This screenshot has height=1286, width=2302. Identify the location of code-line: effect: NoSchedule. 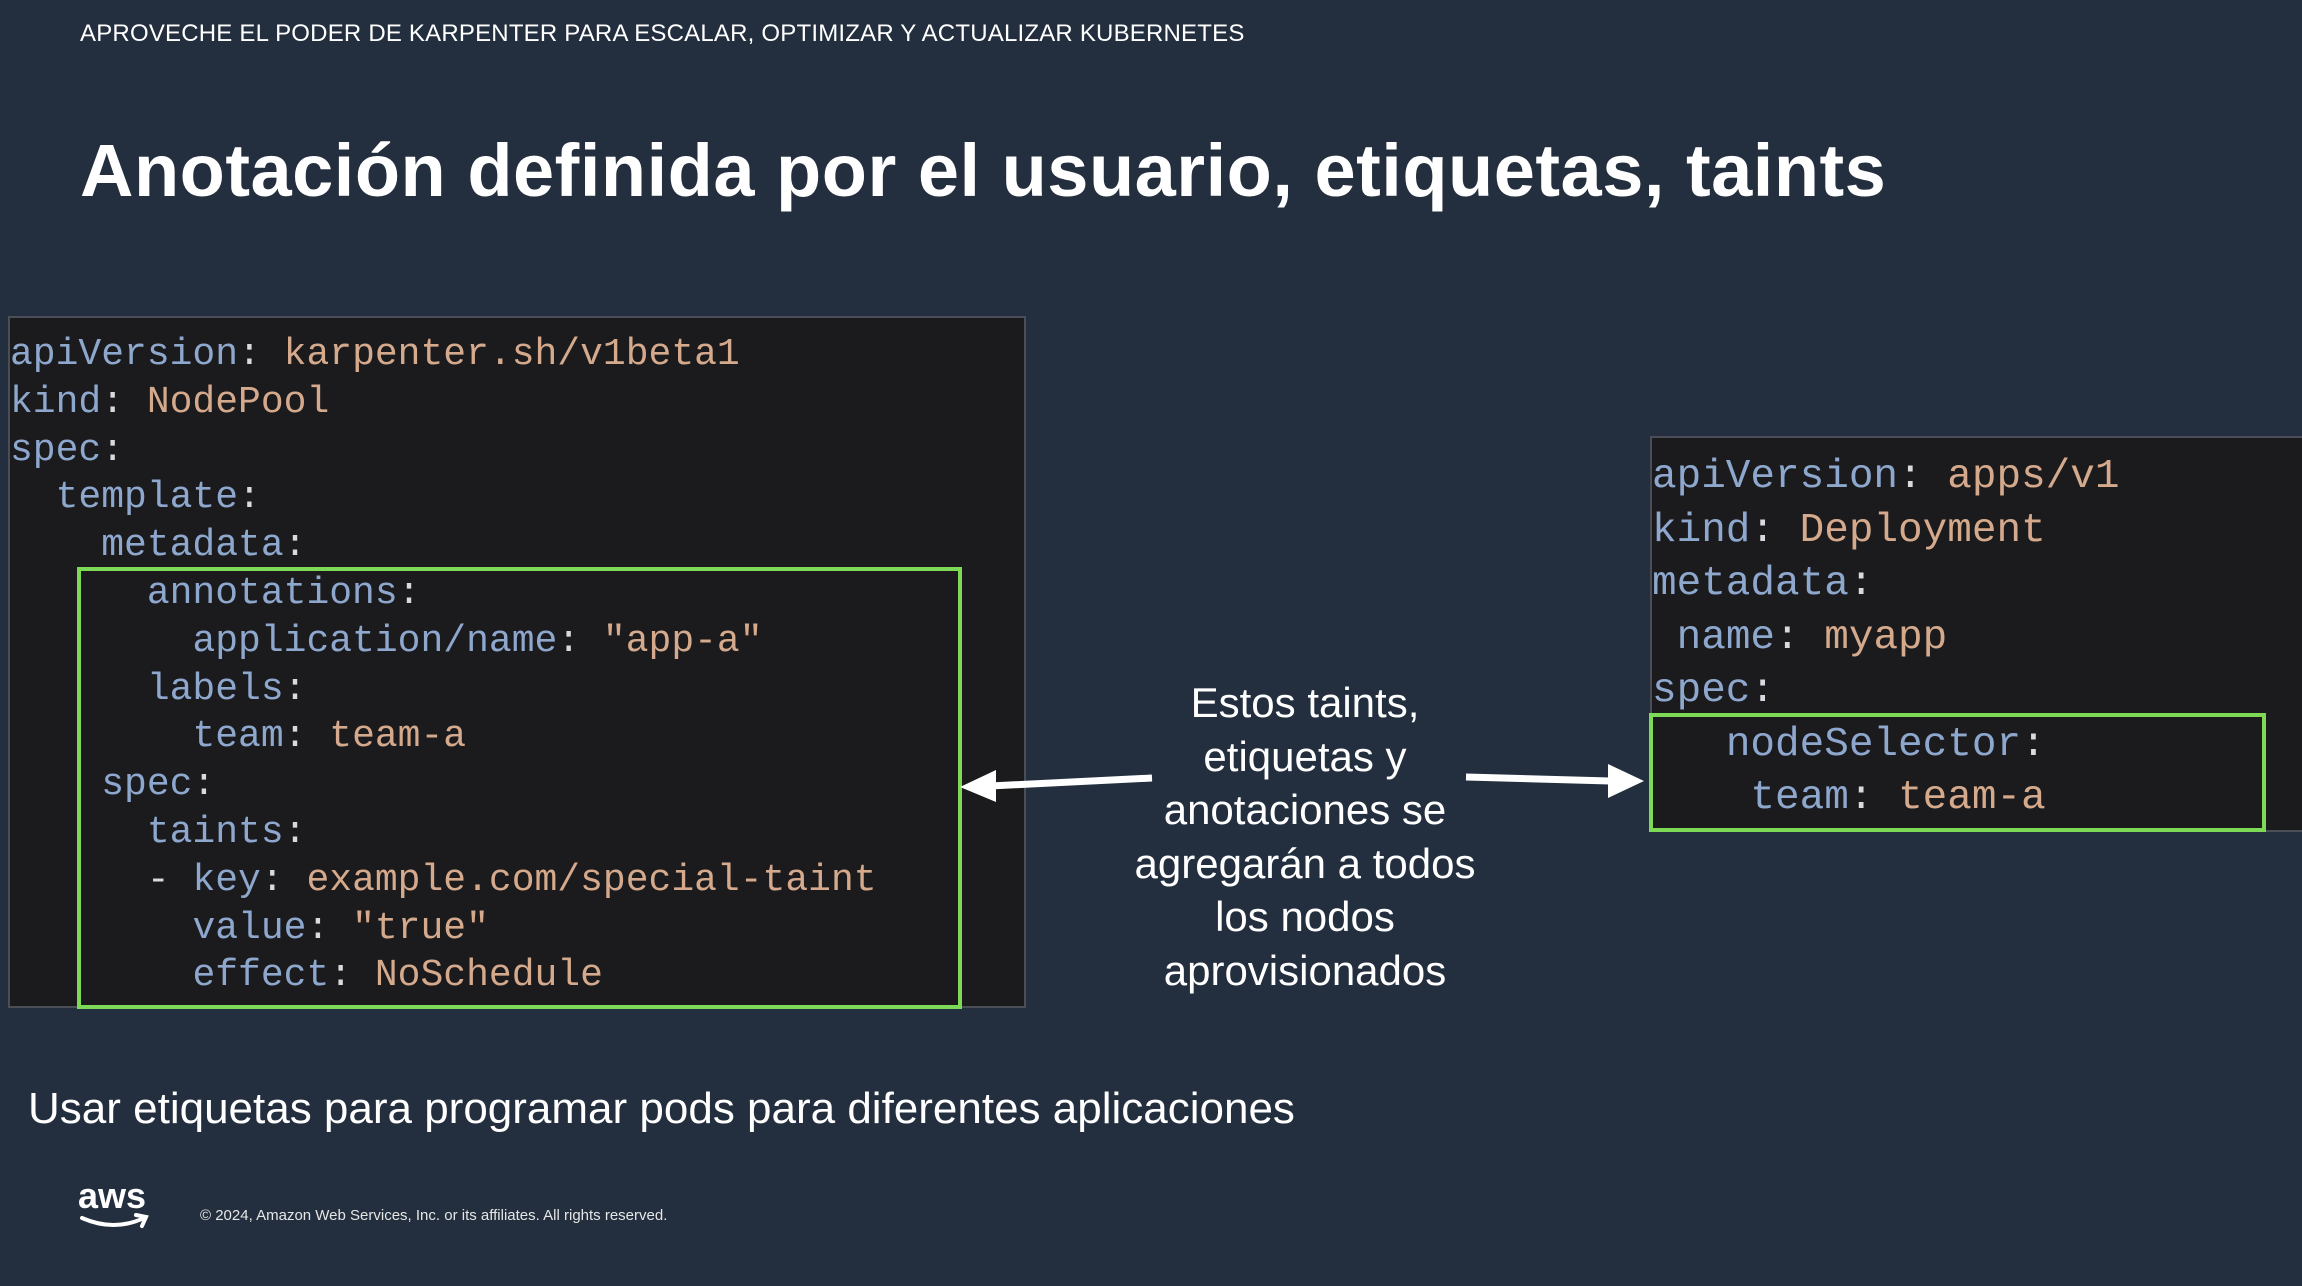
(517, 976).